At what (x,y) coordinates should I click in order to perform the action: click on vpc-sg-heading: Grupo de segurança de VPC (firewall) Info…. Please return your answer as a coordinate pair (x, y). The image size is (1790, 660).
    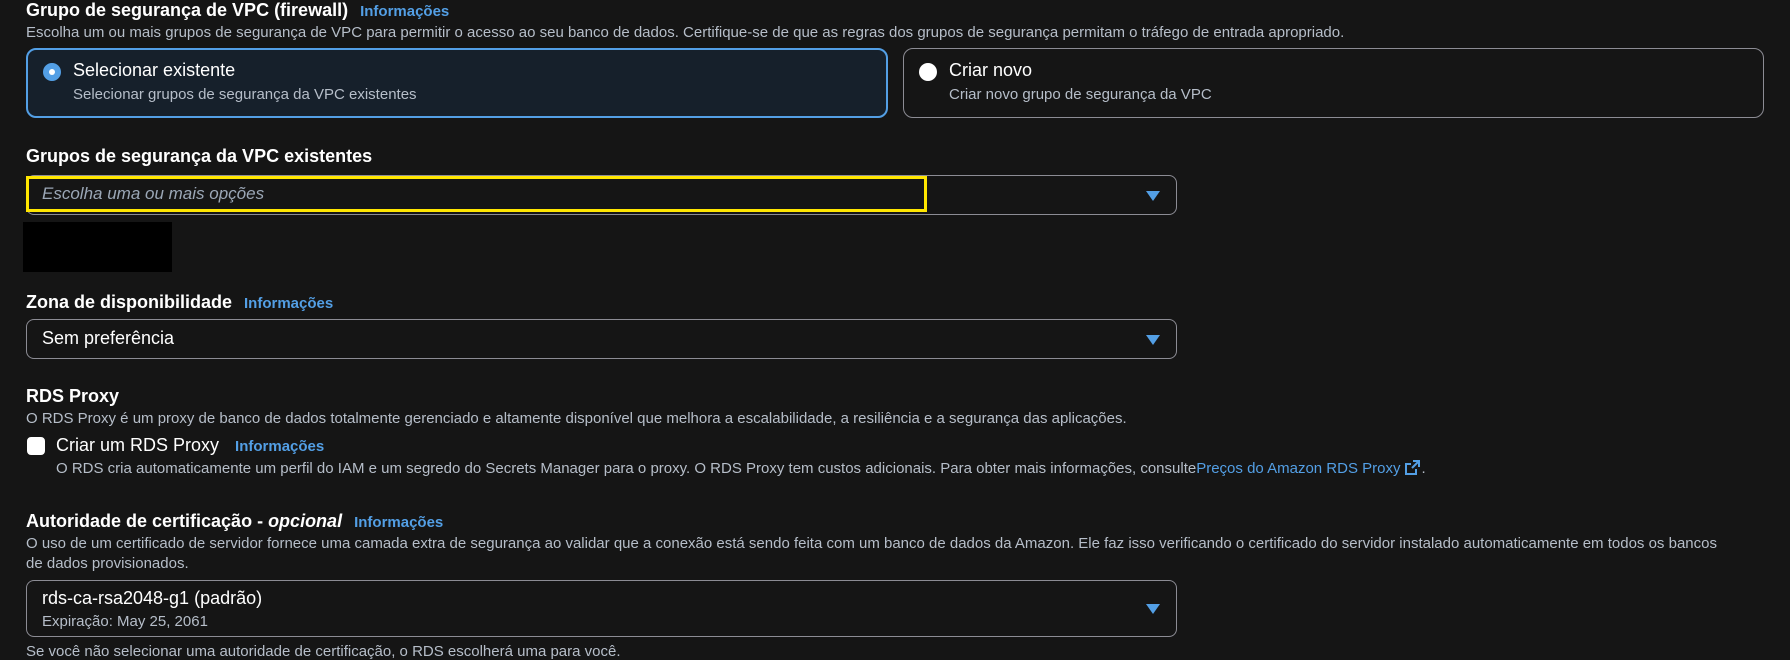
    Looking at the image, I should click on (237, 10).